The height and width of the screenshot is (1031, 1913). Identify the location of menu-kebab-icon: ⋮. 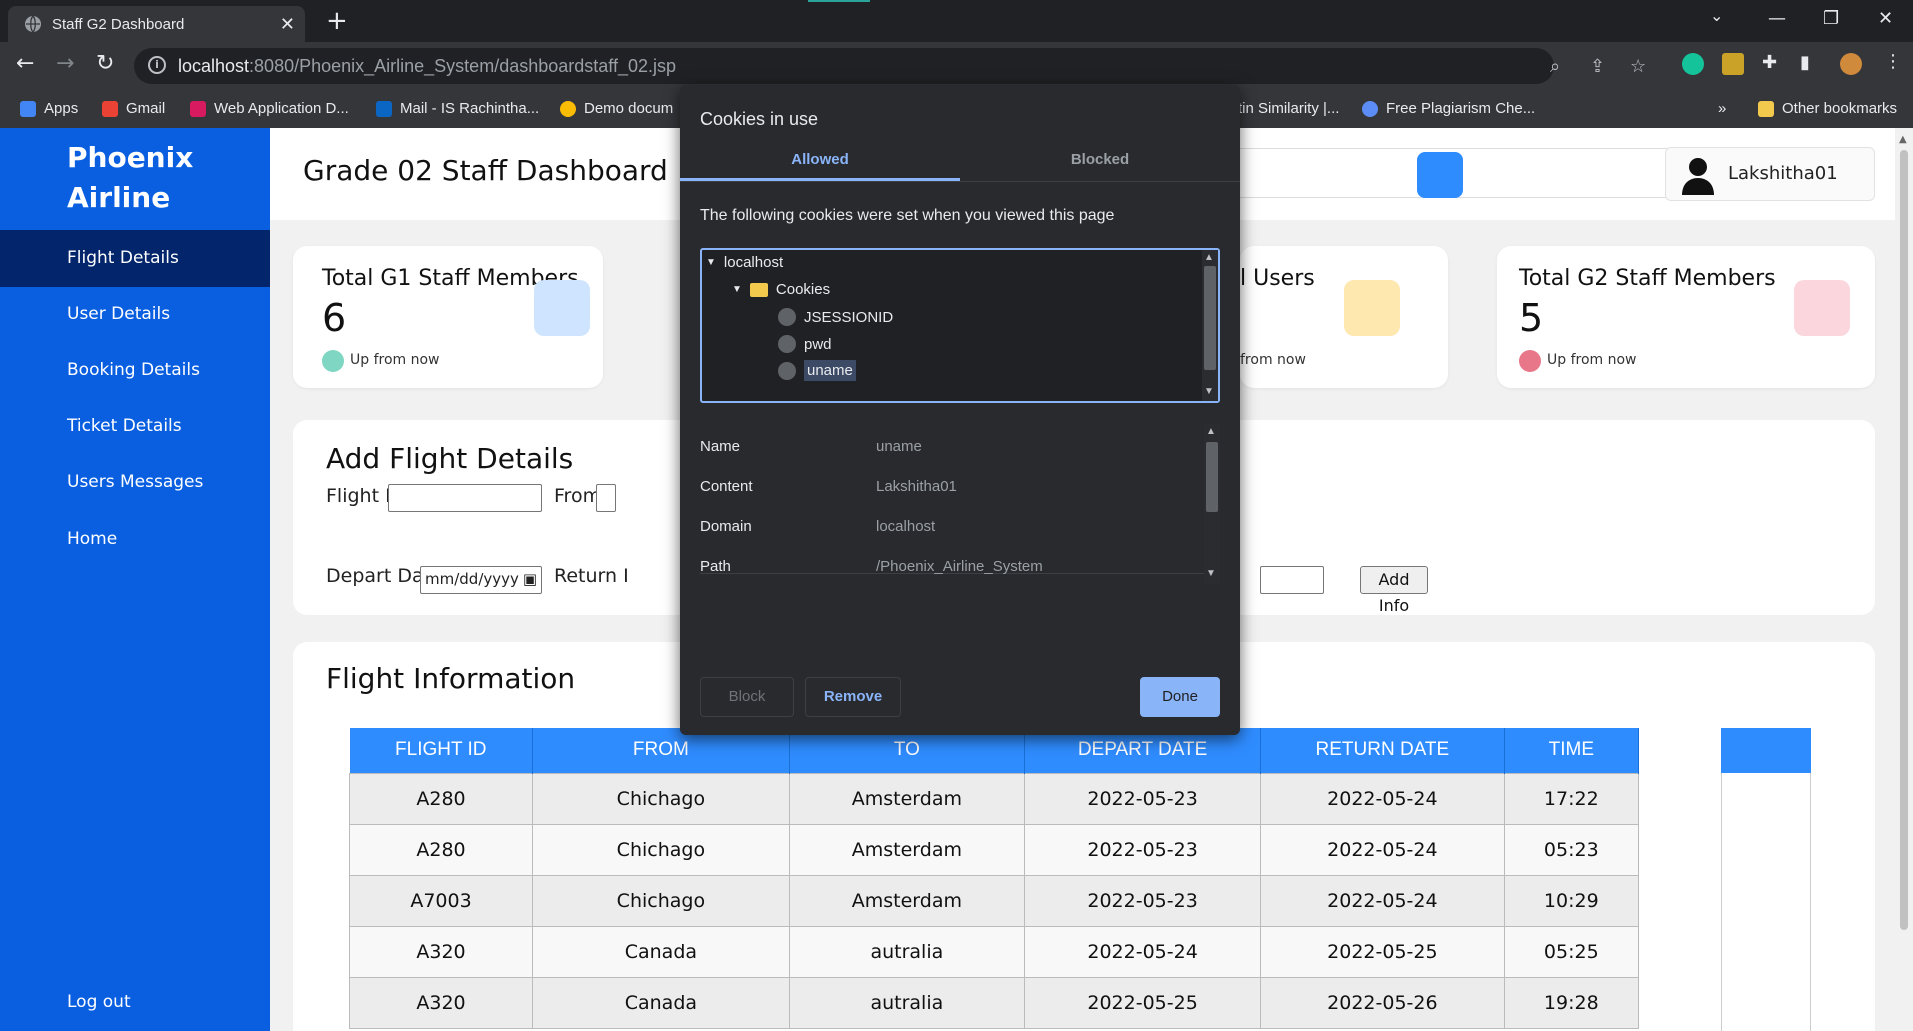
(1893, 61).